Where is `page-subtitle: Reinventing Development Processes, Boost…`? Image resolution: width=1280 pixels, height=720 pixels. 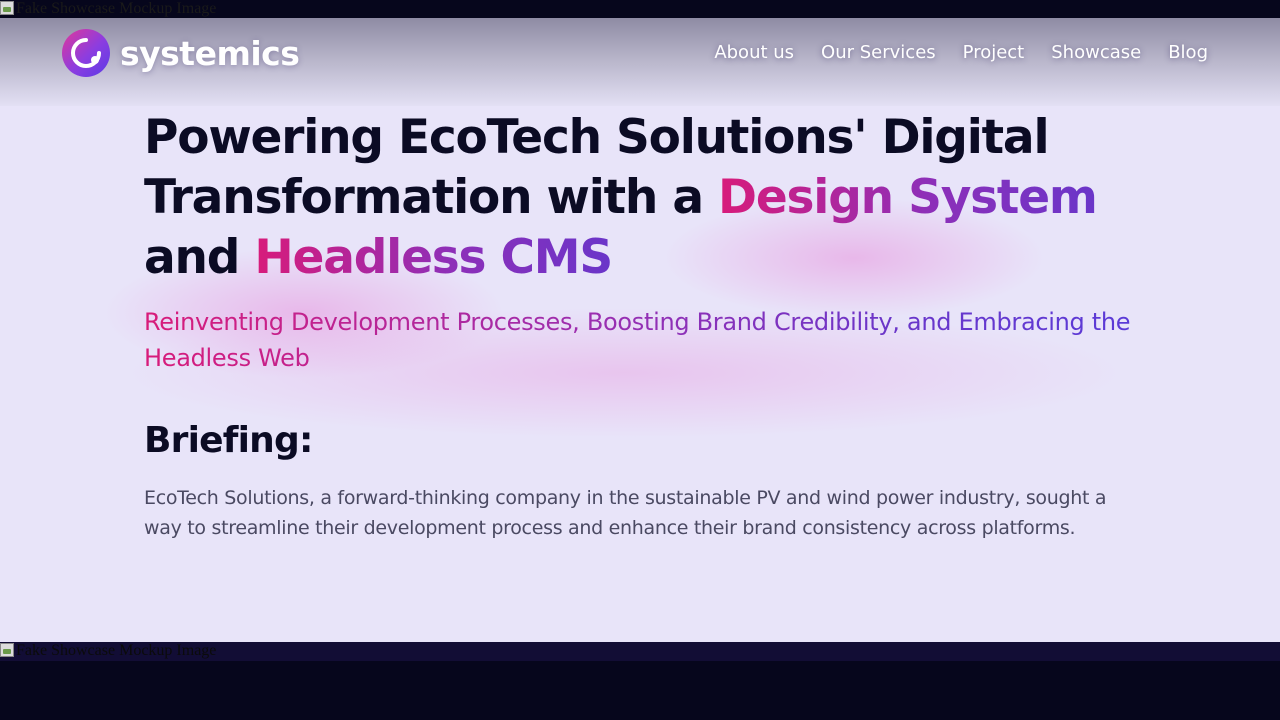 page-subtitle: Reinventing Development Processes, Boost… is located at coordinates (644, 340).